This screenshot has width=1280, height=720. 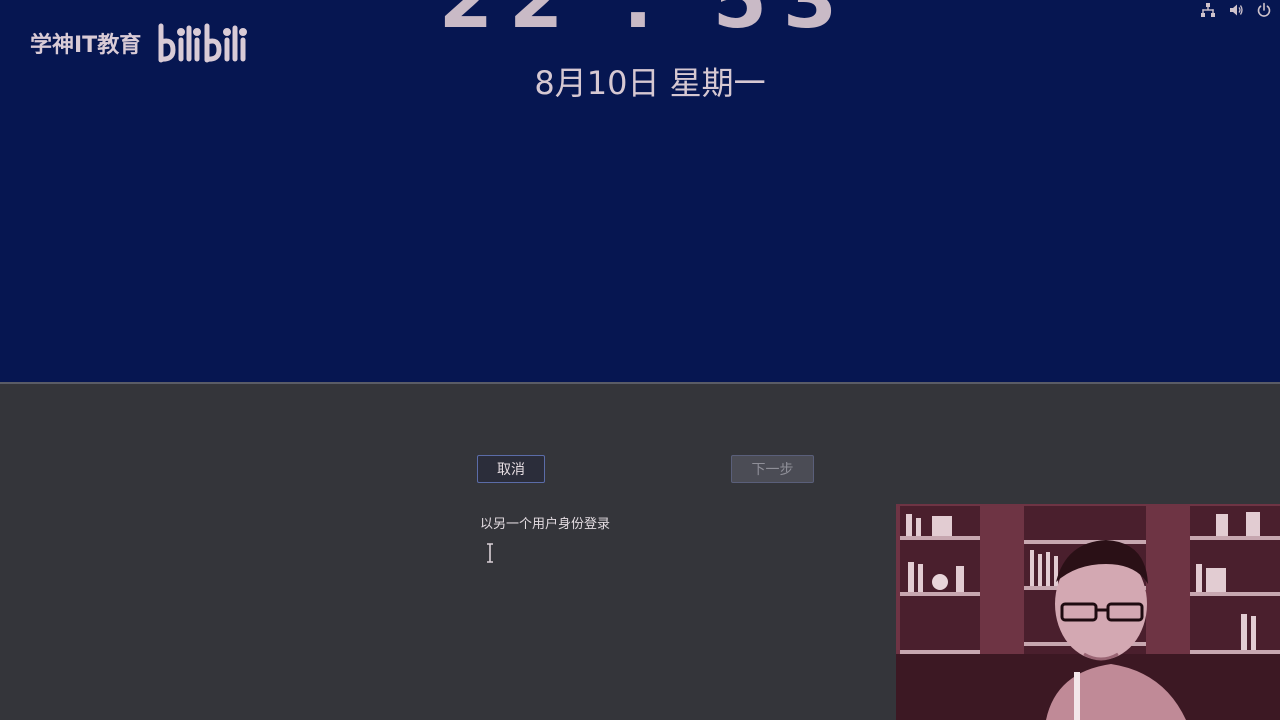 What do you see at coordinates (1208, 10) in the screenshot?
I see `network-icon` at bounding box center [1208, 10].